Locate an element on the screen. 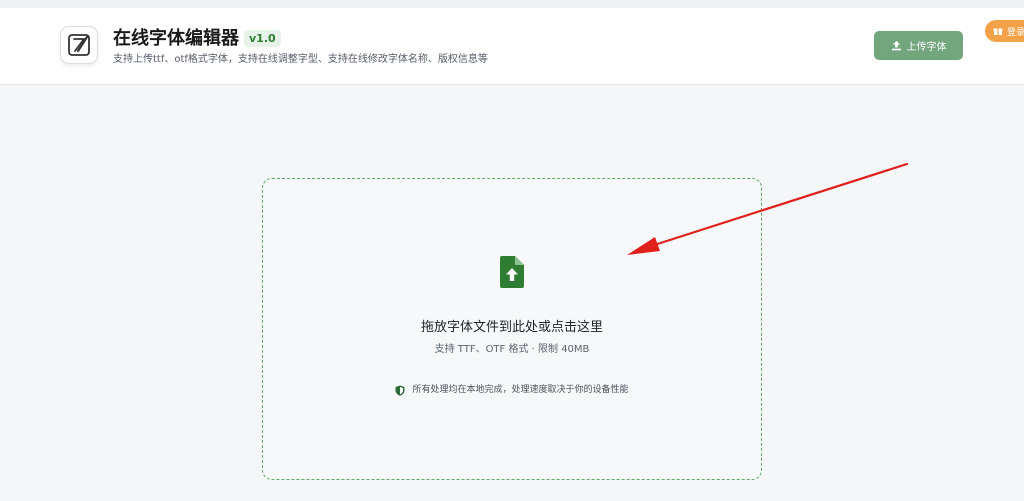 This screenshot has width=1024, height=501. app-logo is located at coordinates (79, 45).